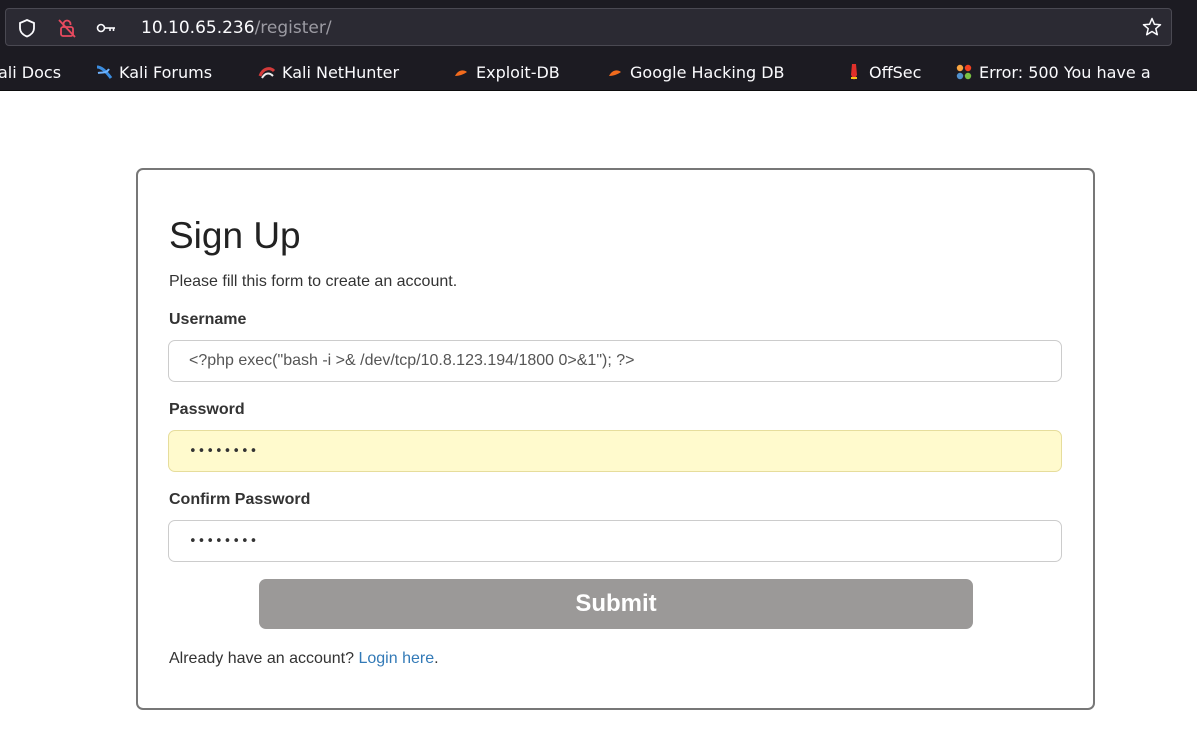 The width and height of the screenshot is (1197, 747). What do you see at coordinates (166, 72) in the screenshot?
I see `bookmark-label: Kali Forums` at bounding box center [166, 72].